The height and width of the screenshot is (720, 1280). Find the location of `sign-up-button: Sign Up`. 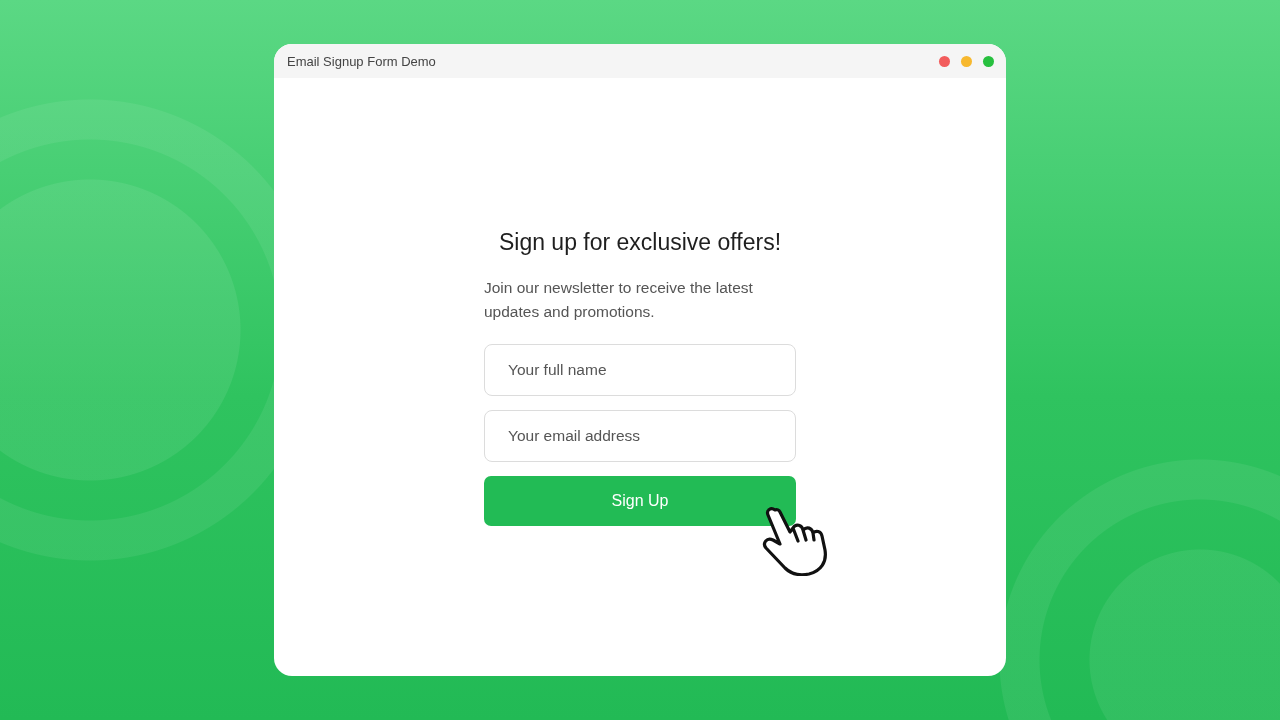

sign-up-button: Sign Up is located at coordinates (640, 500).